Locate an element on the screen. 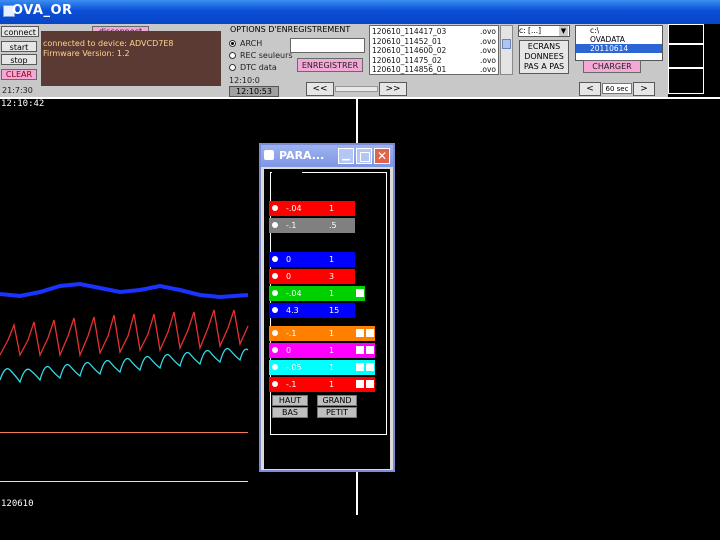 The image size is (720, 540). baseline-line is located at coordinates (124, 481).